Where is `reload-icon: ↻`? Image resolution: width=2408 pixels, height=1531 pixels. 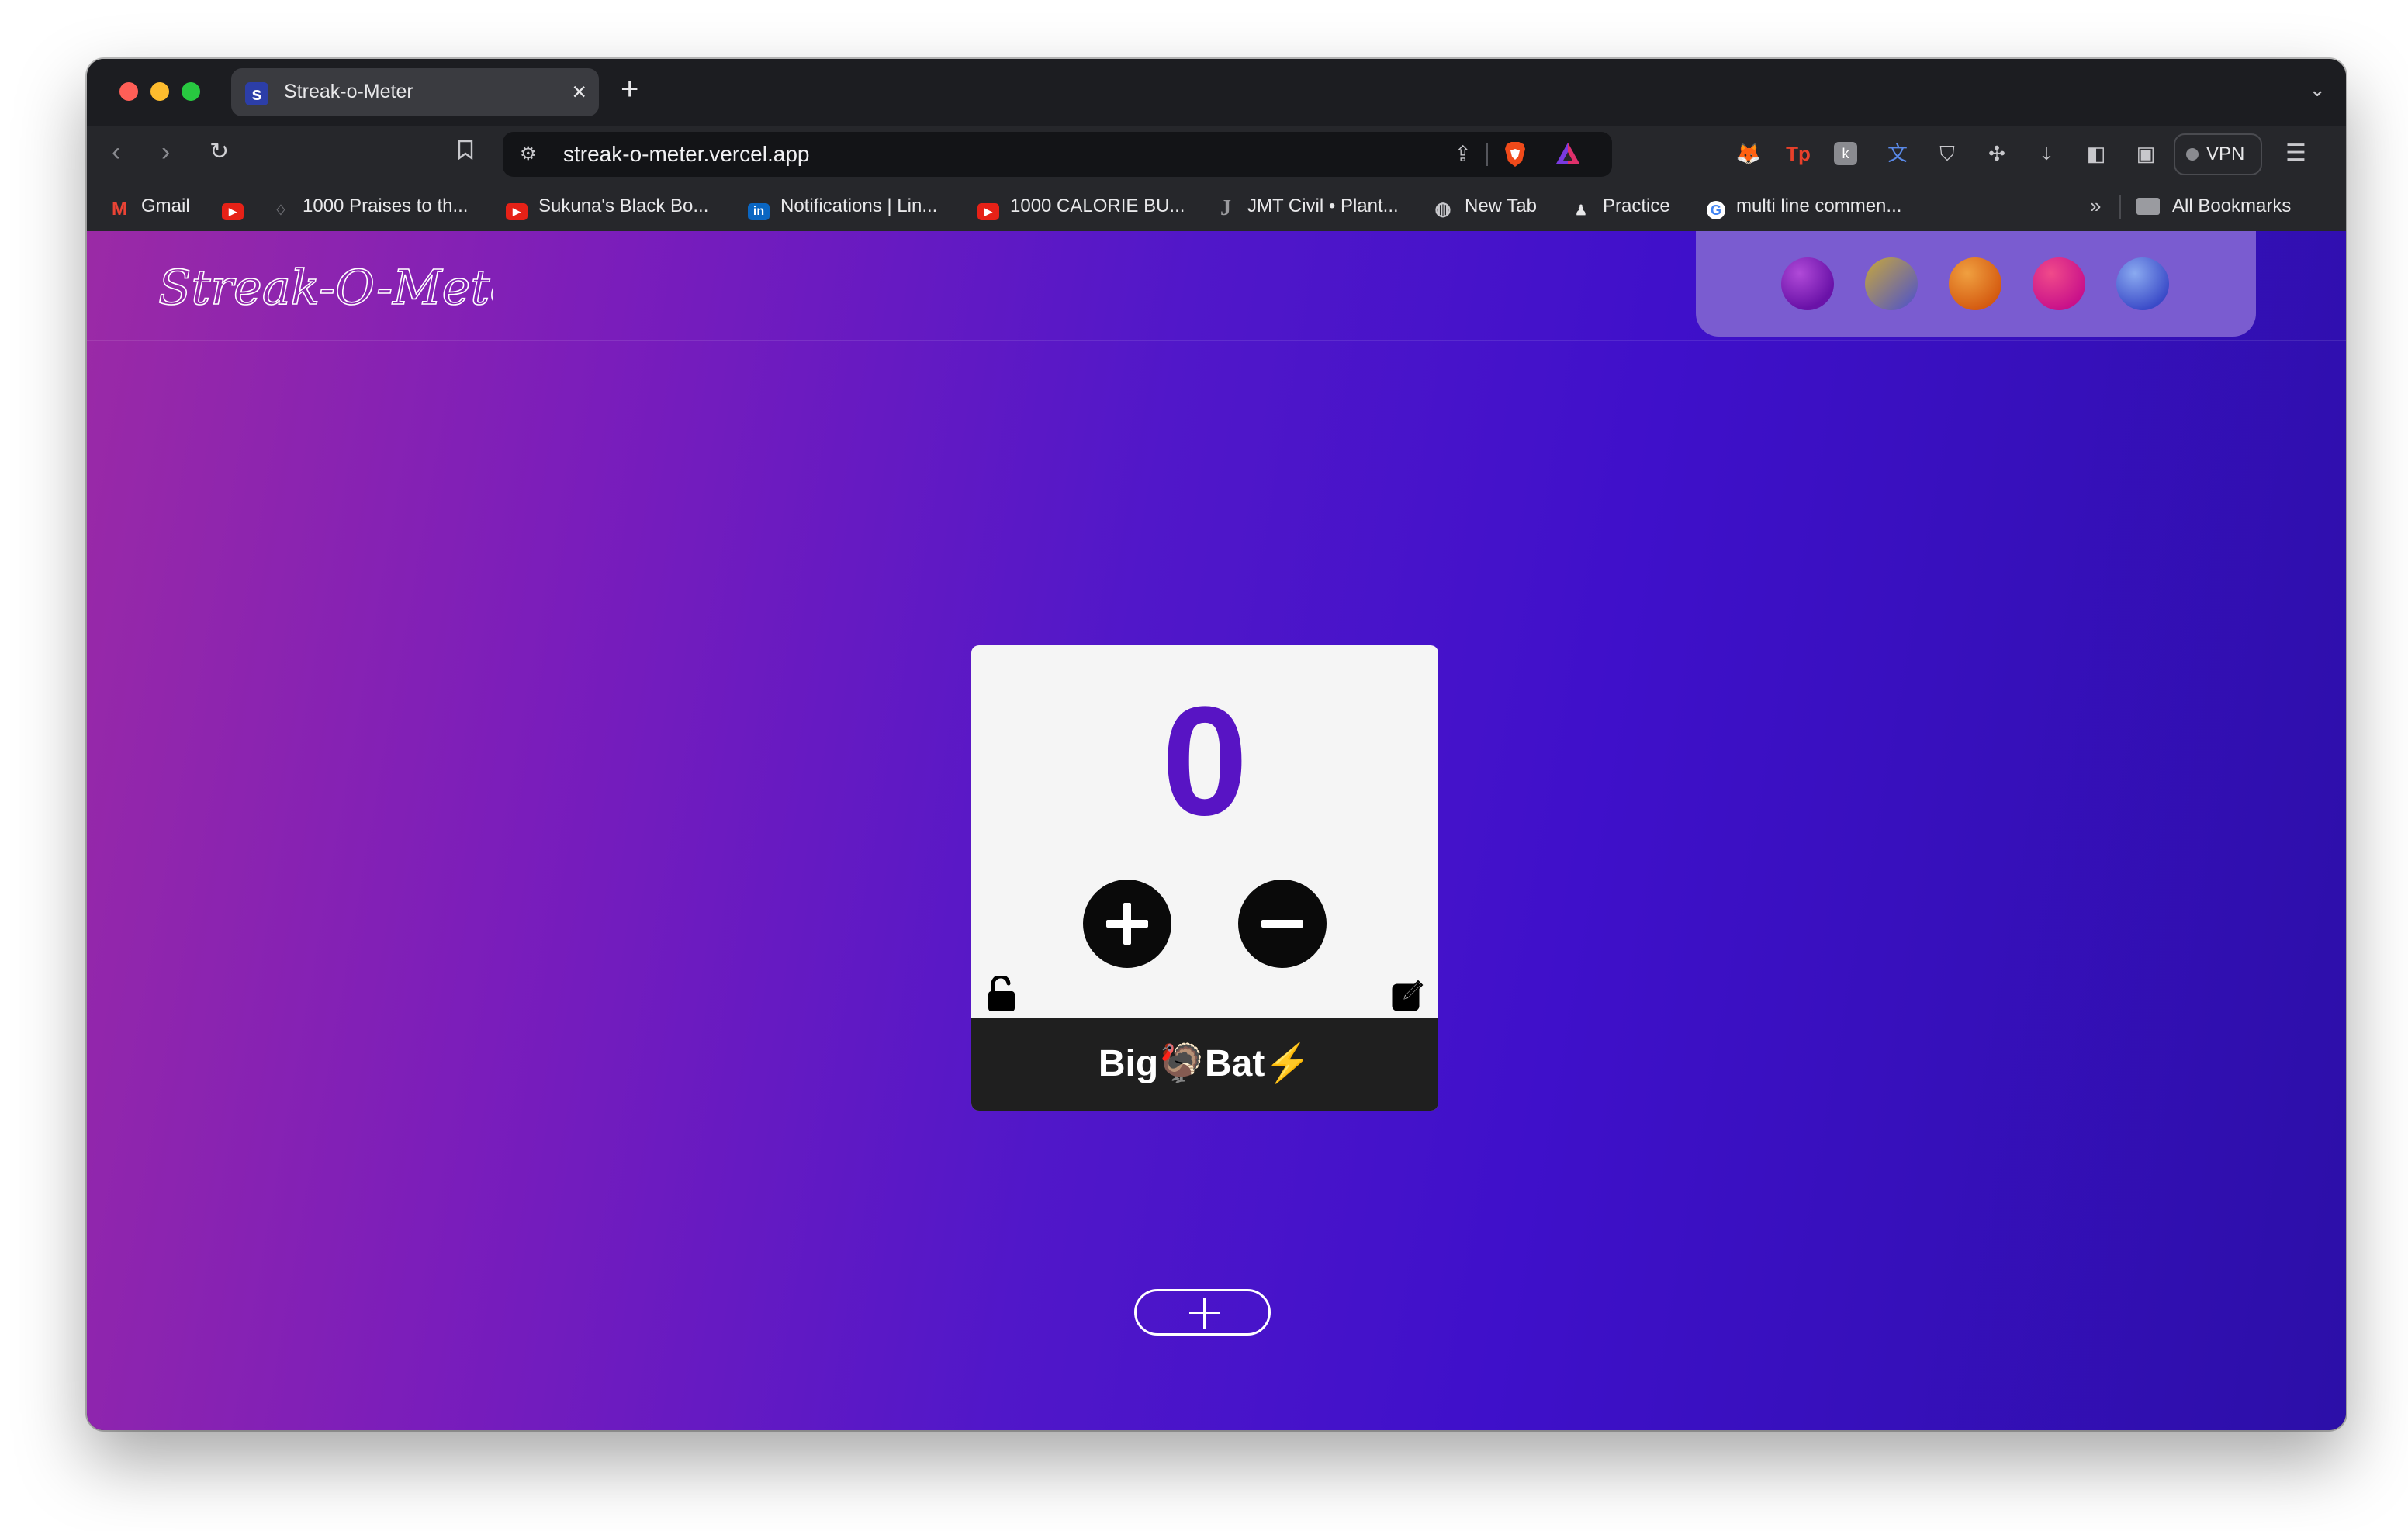
reload-icon: ↻ is located at coordinates (219, 152).